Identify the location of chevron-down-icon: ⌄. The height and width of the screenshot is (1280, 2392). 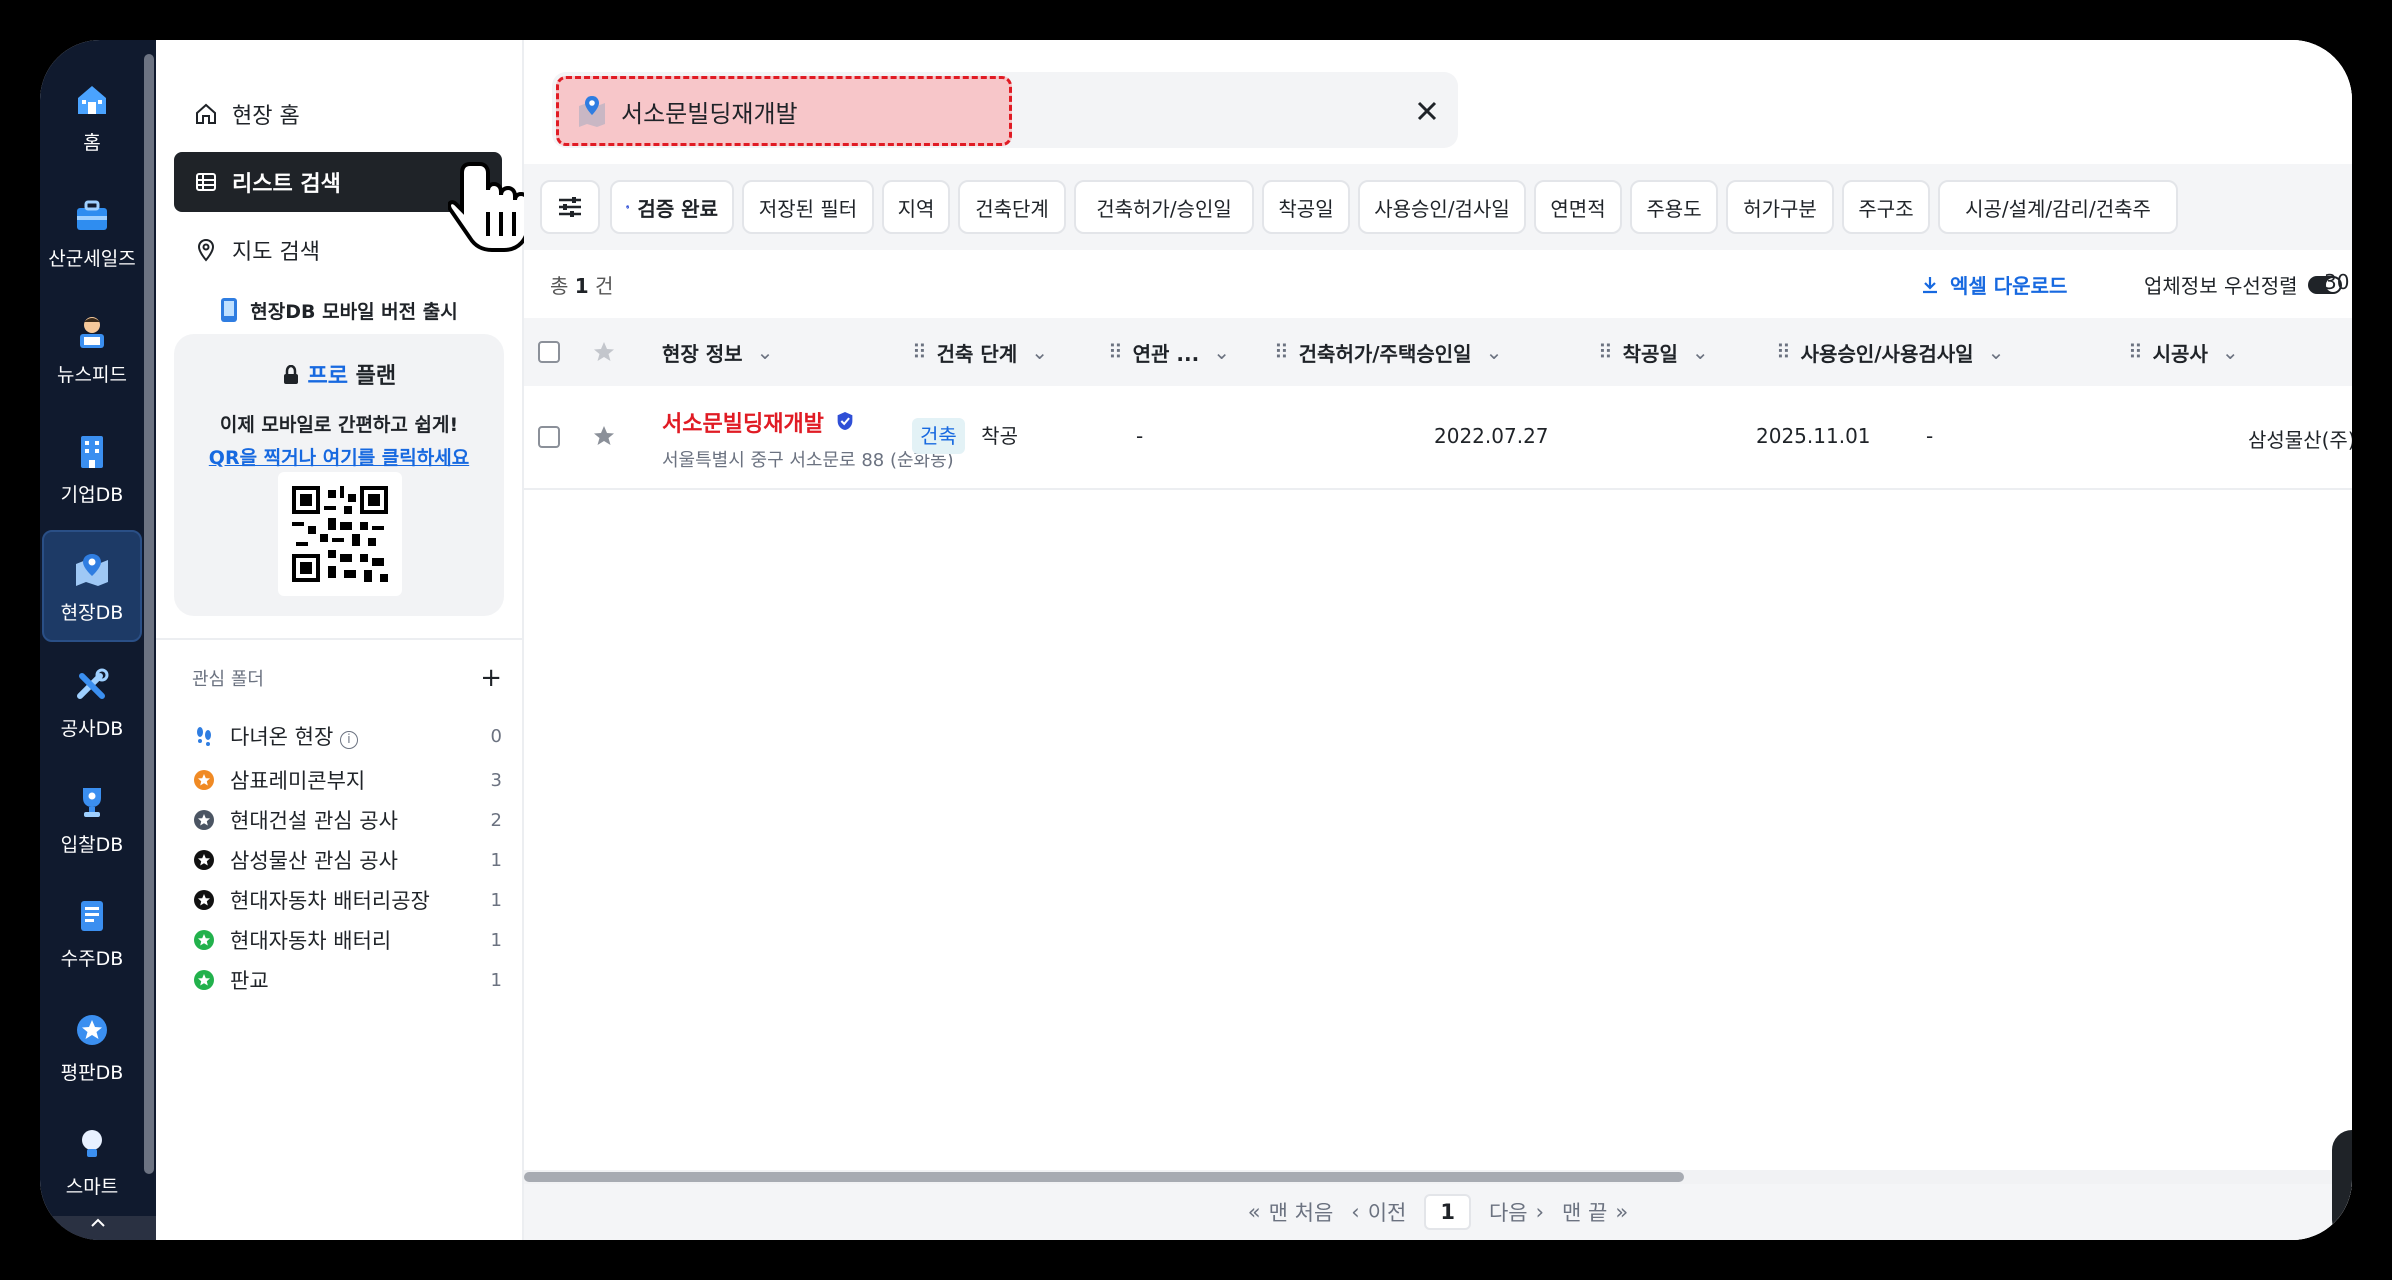
(1221, 352).